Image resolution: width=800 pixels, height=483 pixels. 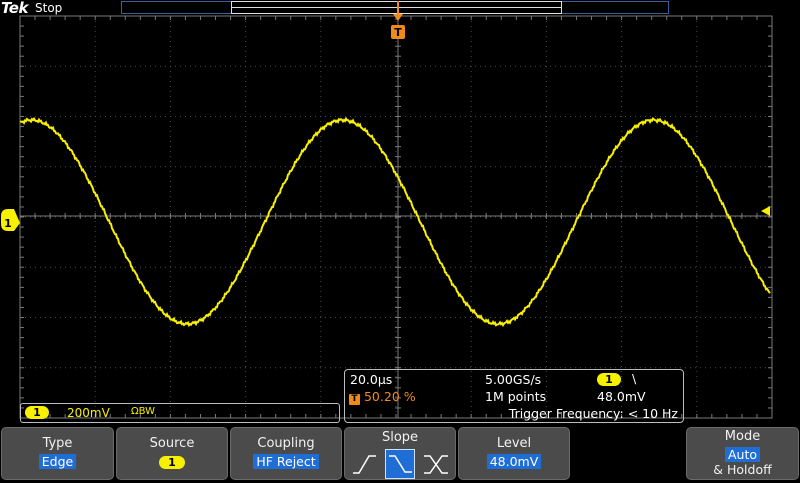 I want to click on trigger-source-button: Source 1, so click(x=172, y=453).